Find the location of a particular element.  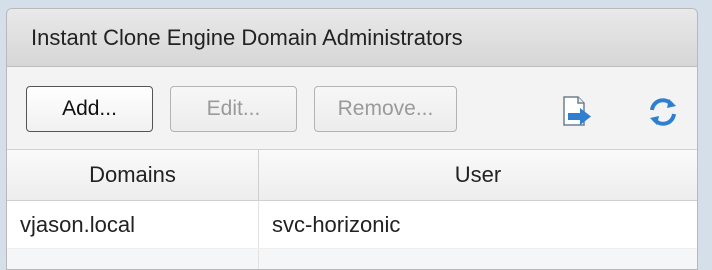

column-header-domains: Domains is located at coordinates (133, 175).